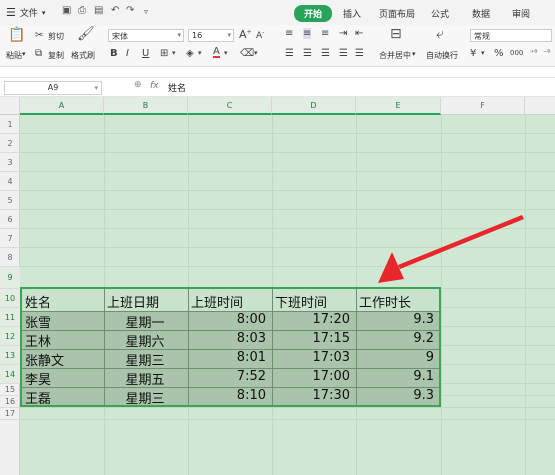  I want to click on row-header-13: 13, so click(10, 355).